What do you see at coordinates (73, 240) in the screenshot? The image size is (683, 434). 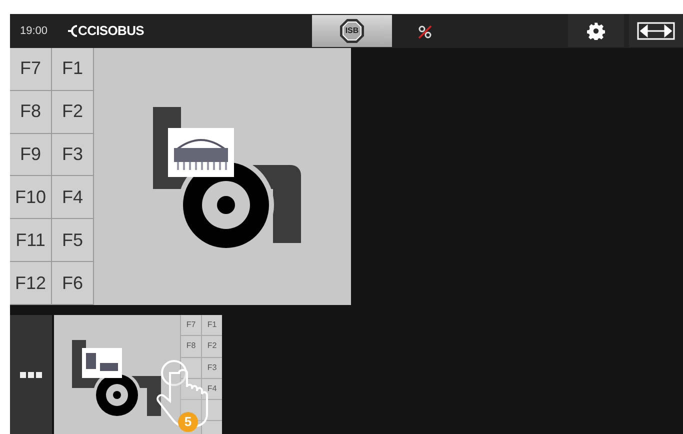 I see `function-key: F5` at bounding box center [73, 240].